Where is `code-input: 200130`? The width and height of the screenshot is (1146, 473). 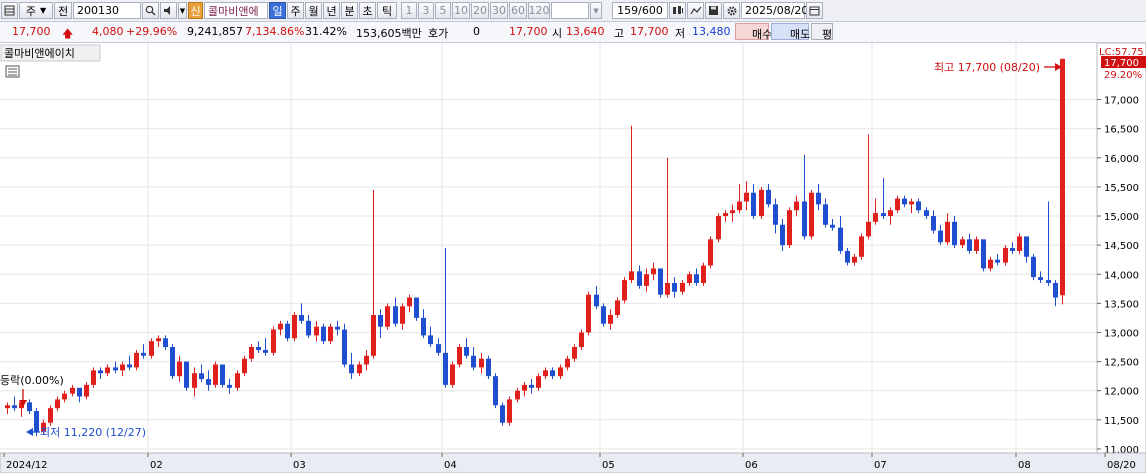 code-input: 200130 is located at coordinates (107, 10).